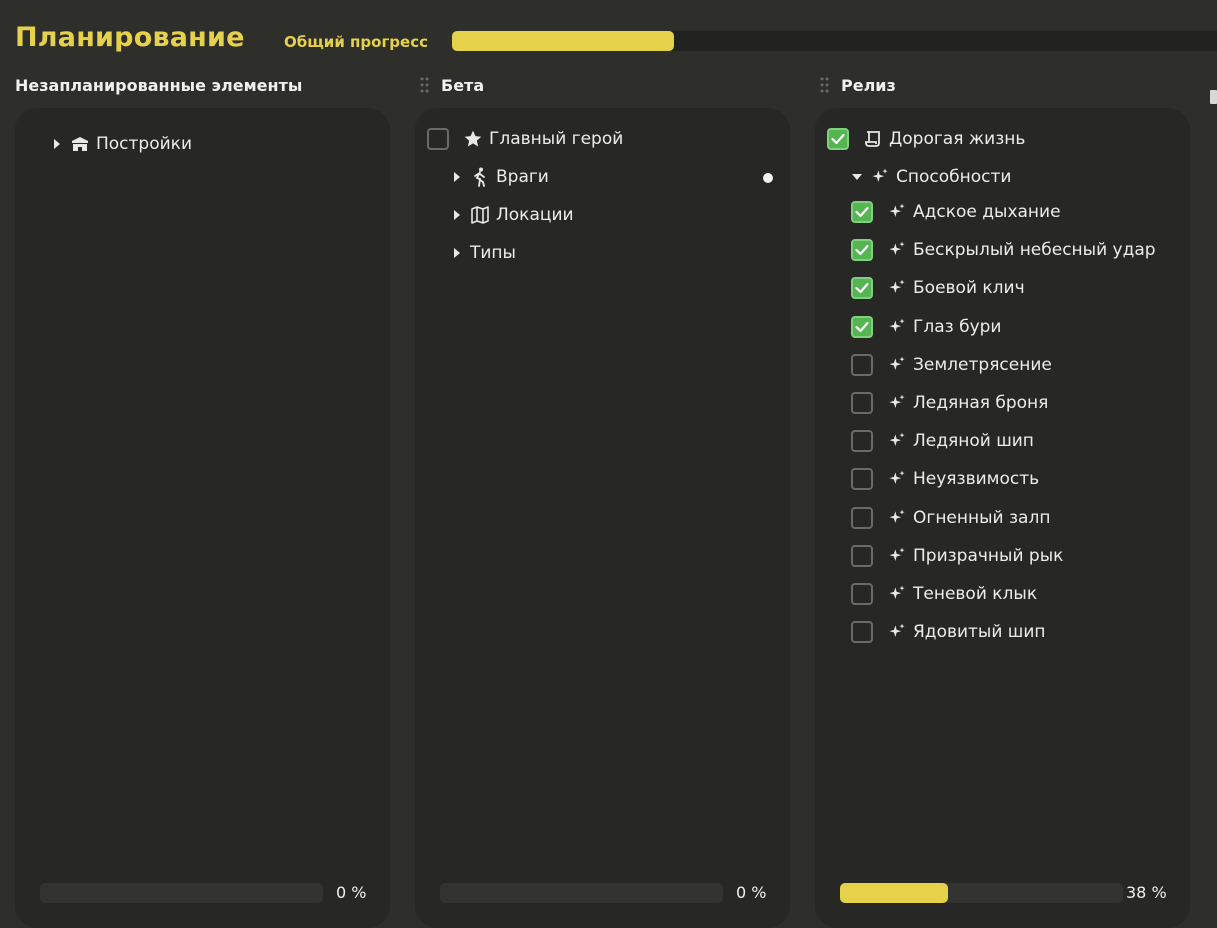 This screenshot has height=928, width=1217. I want to click on tree-item-label: Дорогая жизнь, so click(957, 139).